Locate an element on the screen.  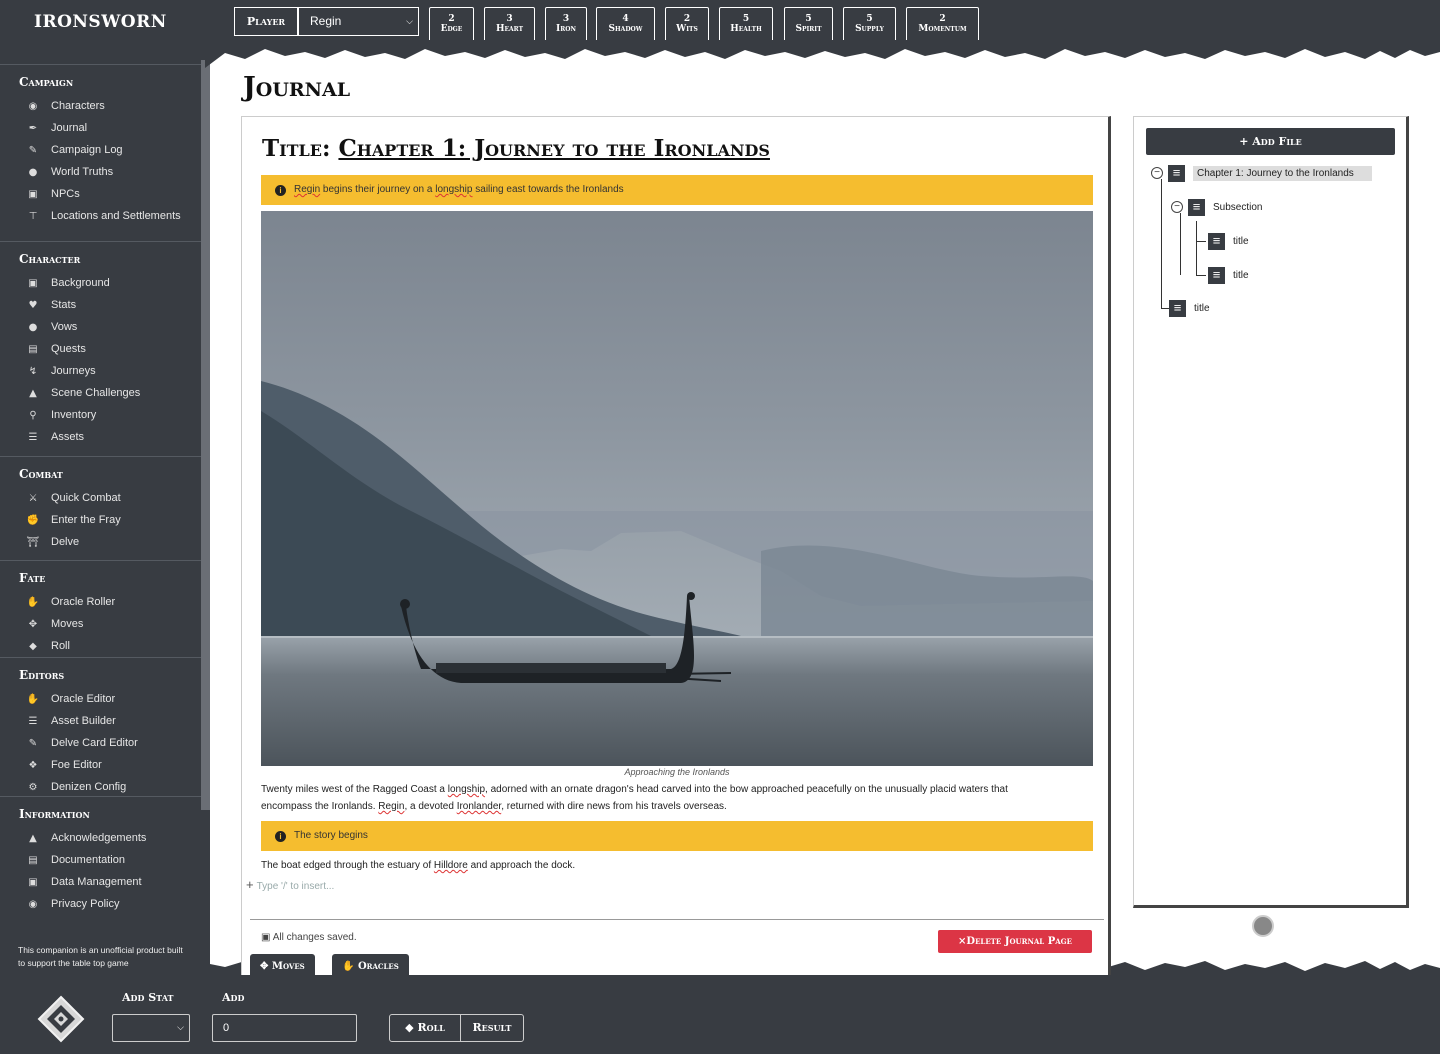
signpost-icon: ⊤ is located at coordinates (33, 216).